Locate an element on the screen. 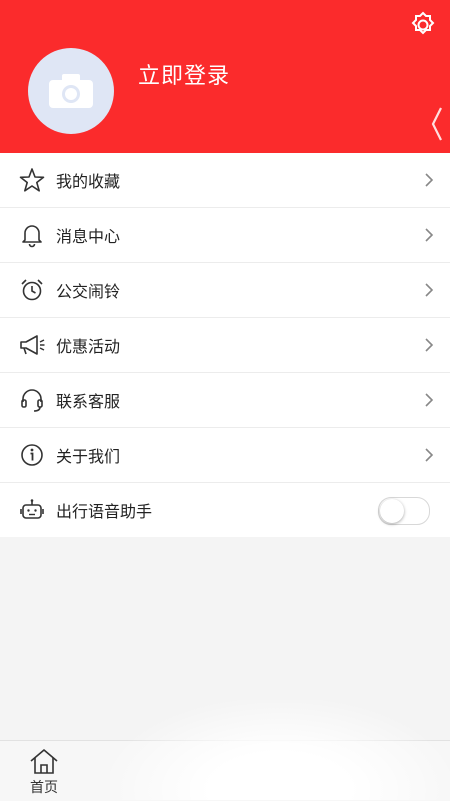 The height and width of the screenshot is (801, 450). tab-home: 首页 is located at coordinates (45, 771).